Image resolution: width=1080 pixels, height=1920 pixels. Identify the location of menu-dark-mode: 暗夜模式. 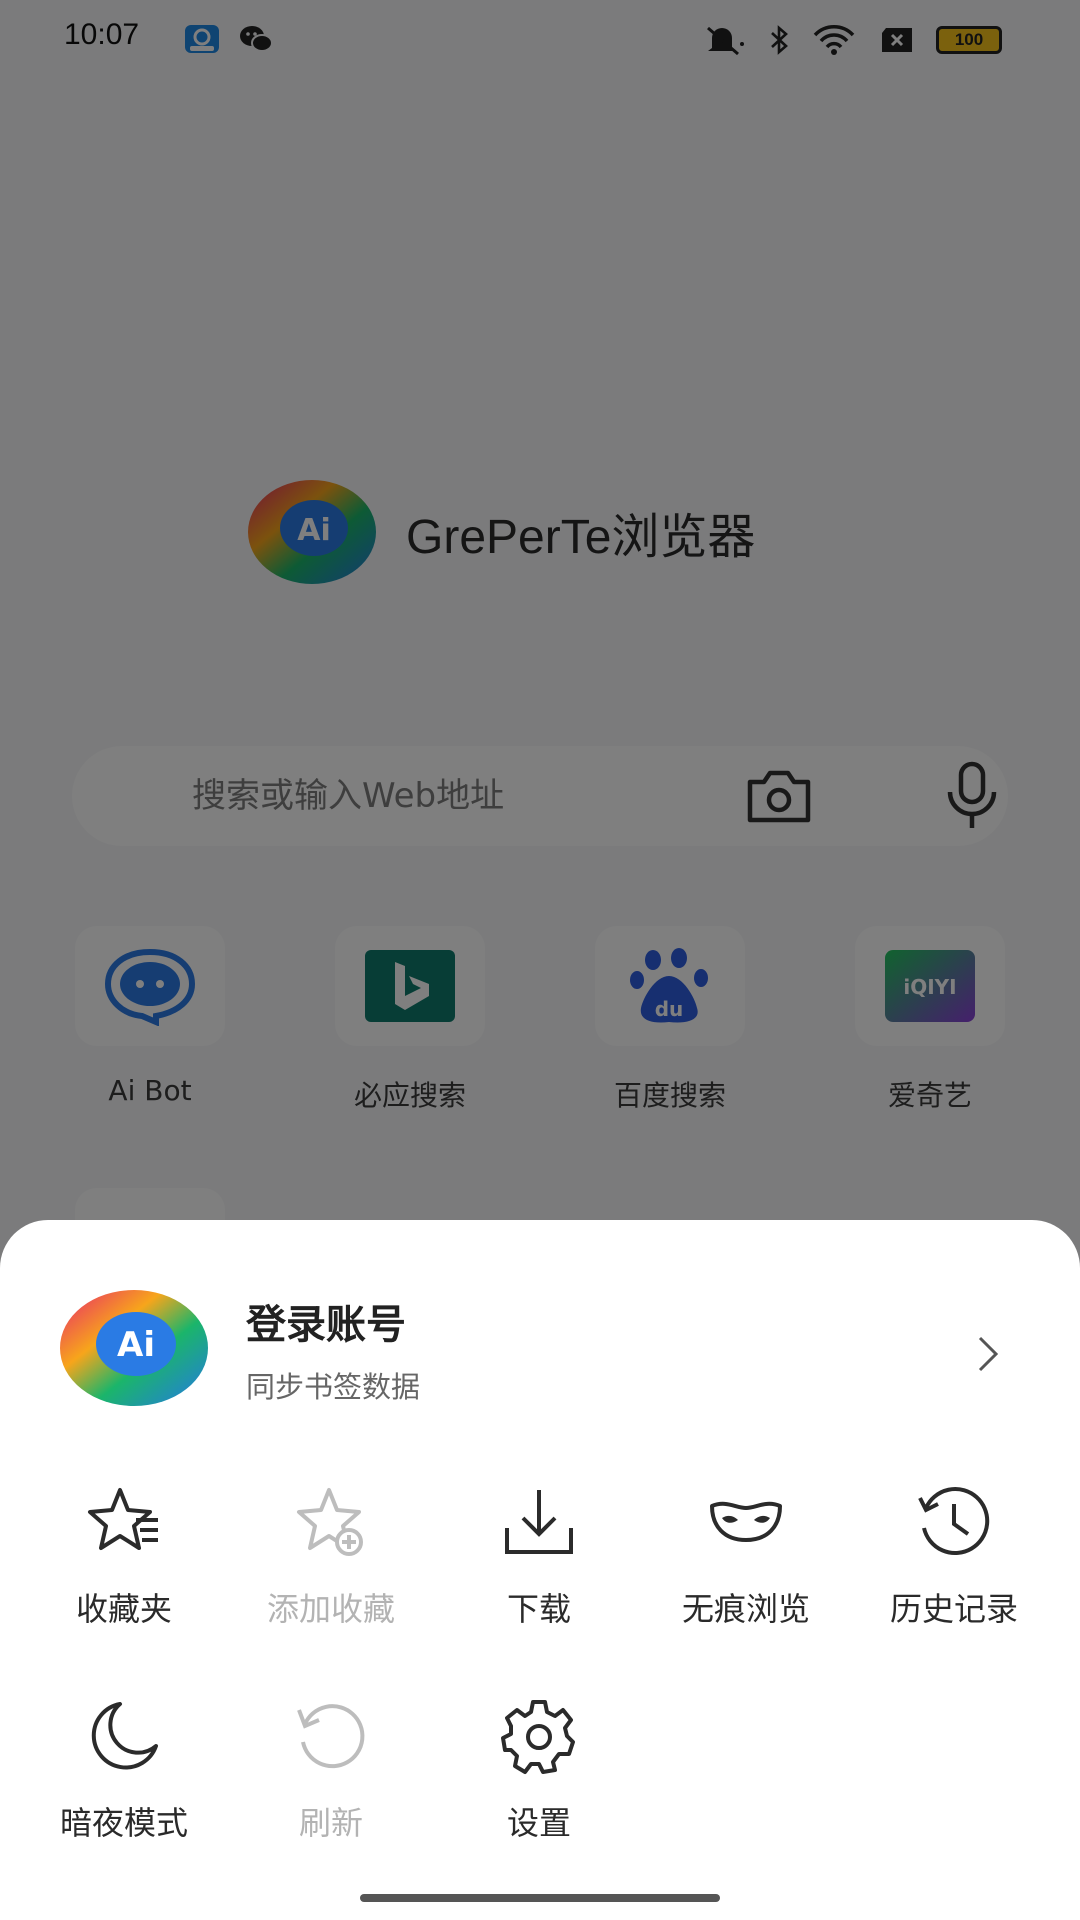
(124, 1770).